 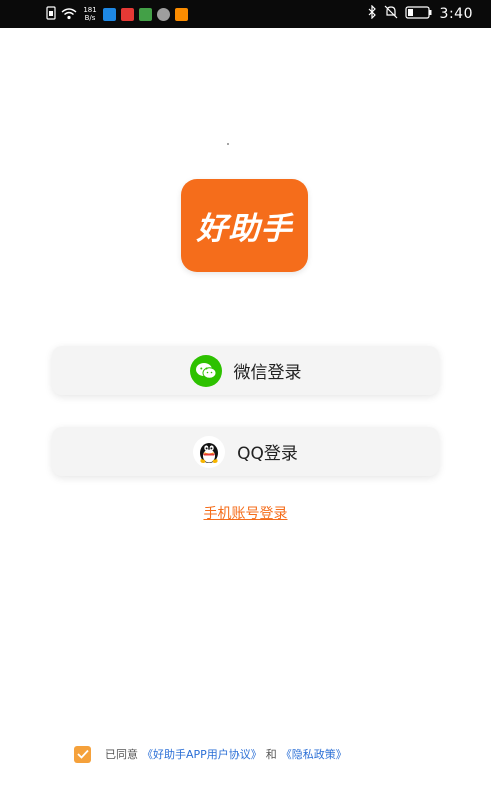 I want to click on qq-login-button: QQ登录, so click(x=245, y=451).